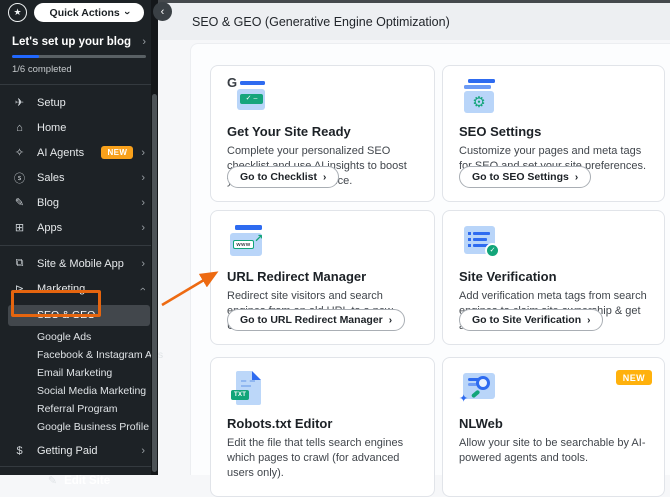  Describe the element at coordinates (19, 450) in the screenshot. I see `getting-paid-icon: $` at that location.